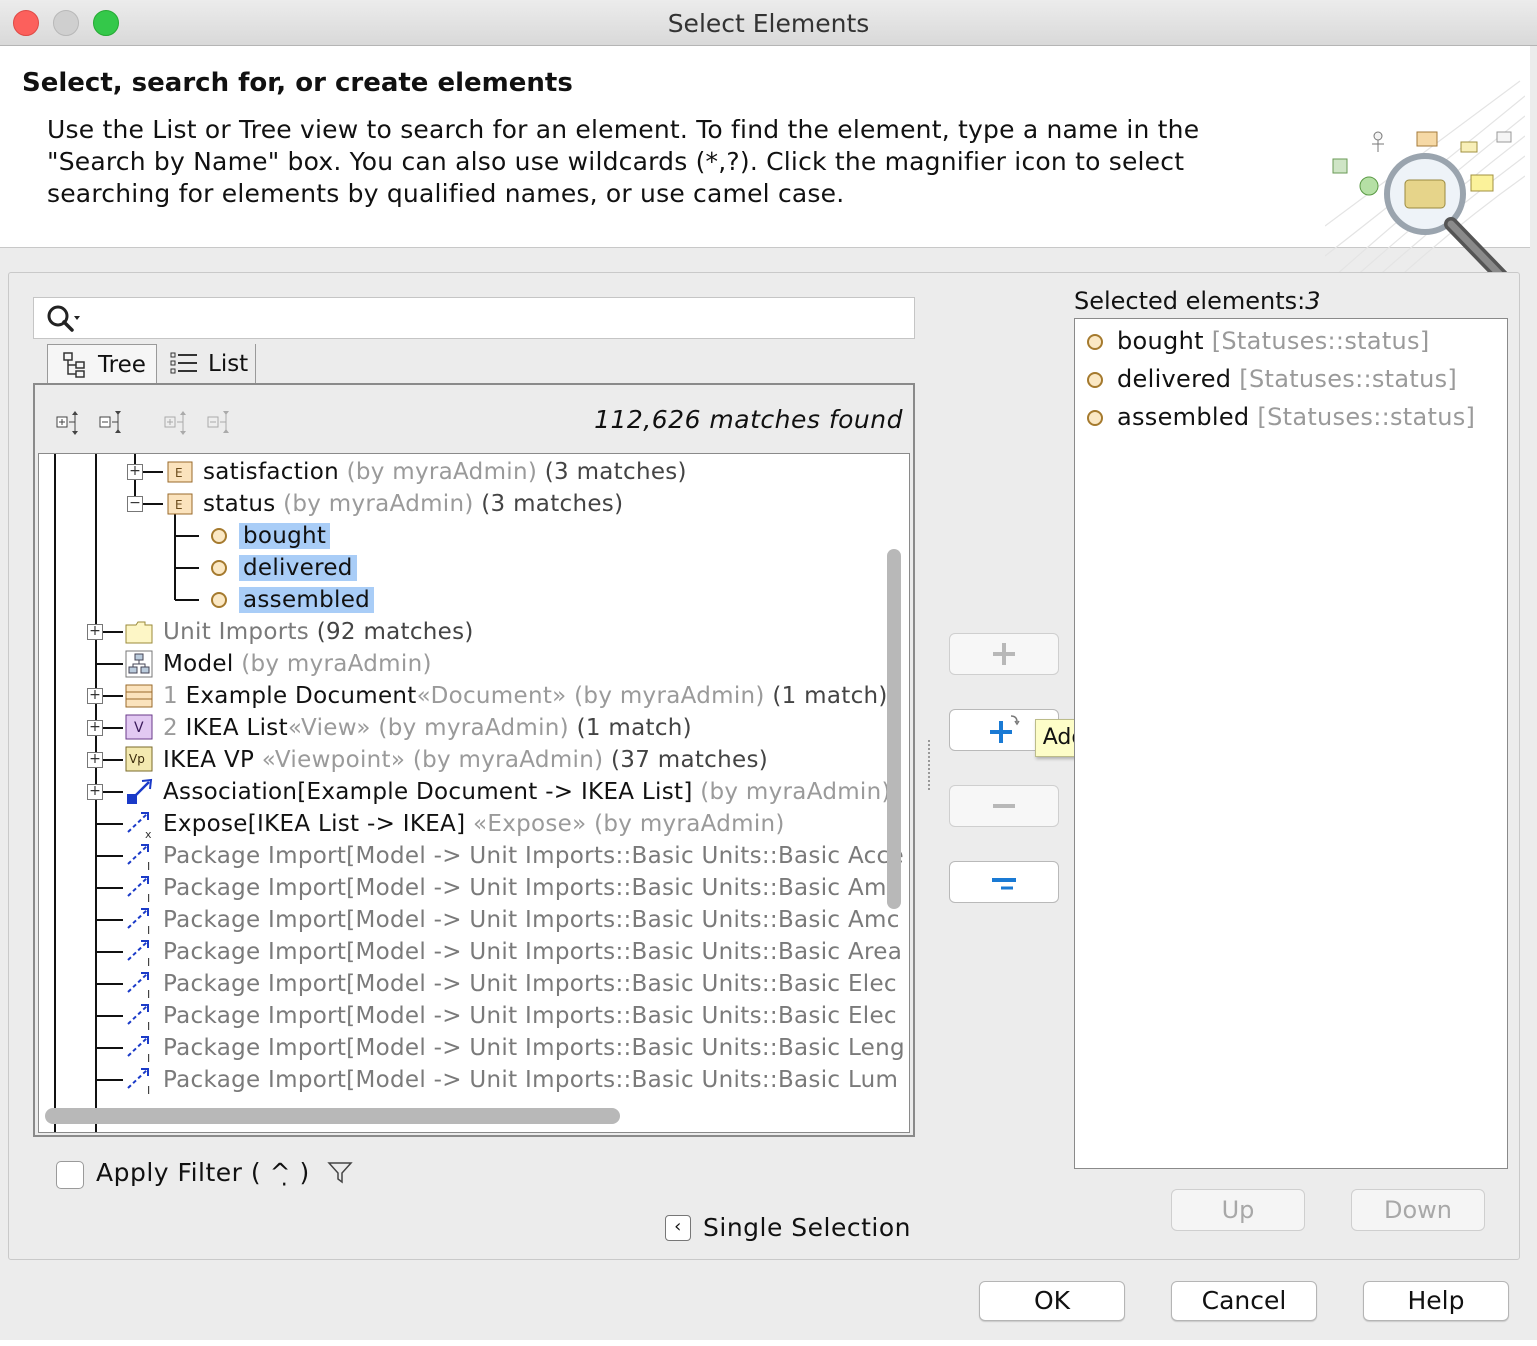 The image size is (1537, 1346). Describe the element at coordinates (239, 504) in the screenshot. I see `element-name: status` at that location.